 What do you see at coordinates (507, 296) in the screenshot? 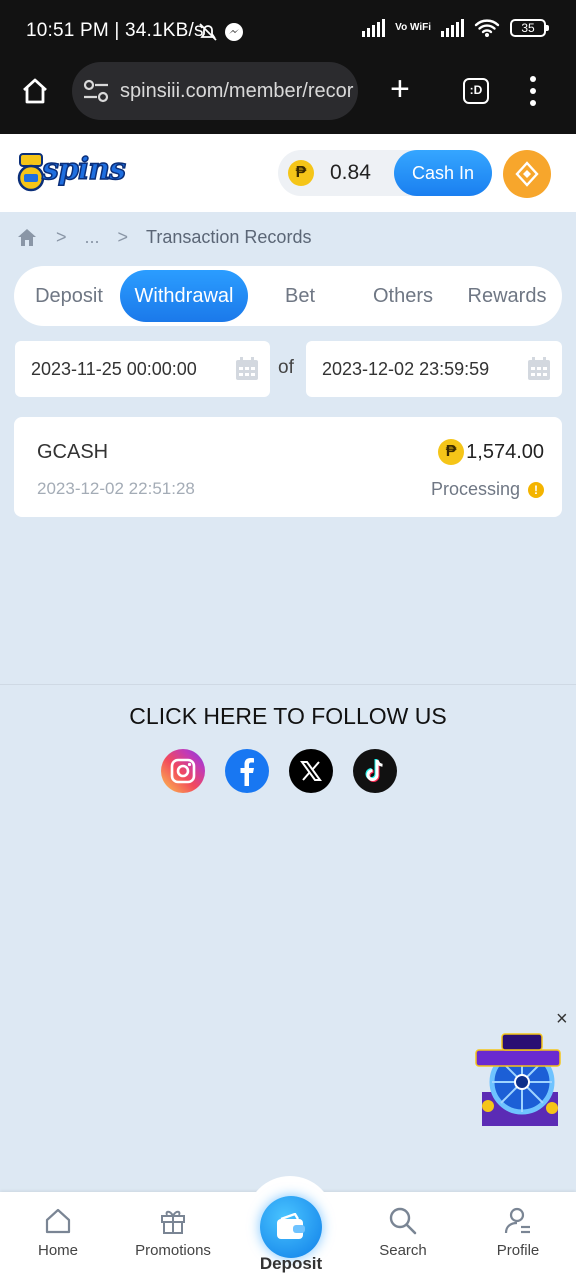
I see `tab-rewards: Rewards` at bounding box center [507, 296].